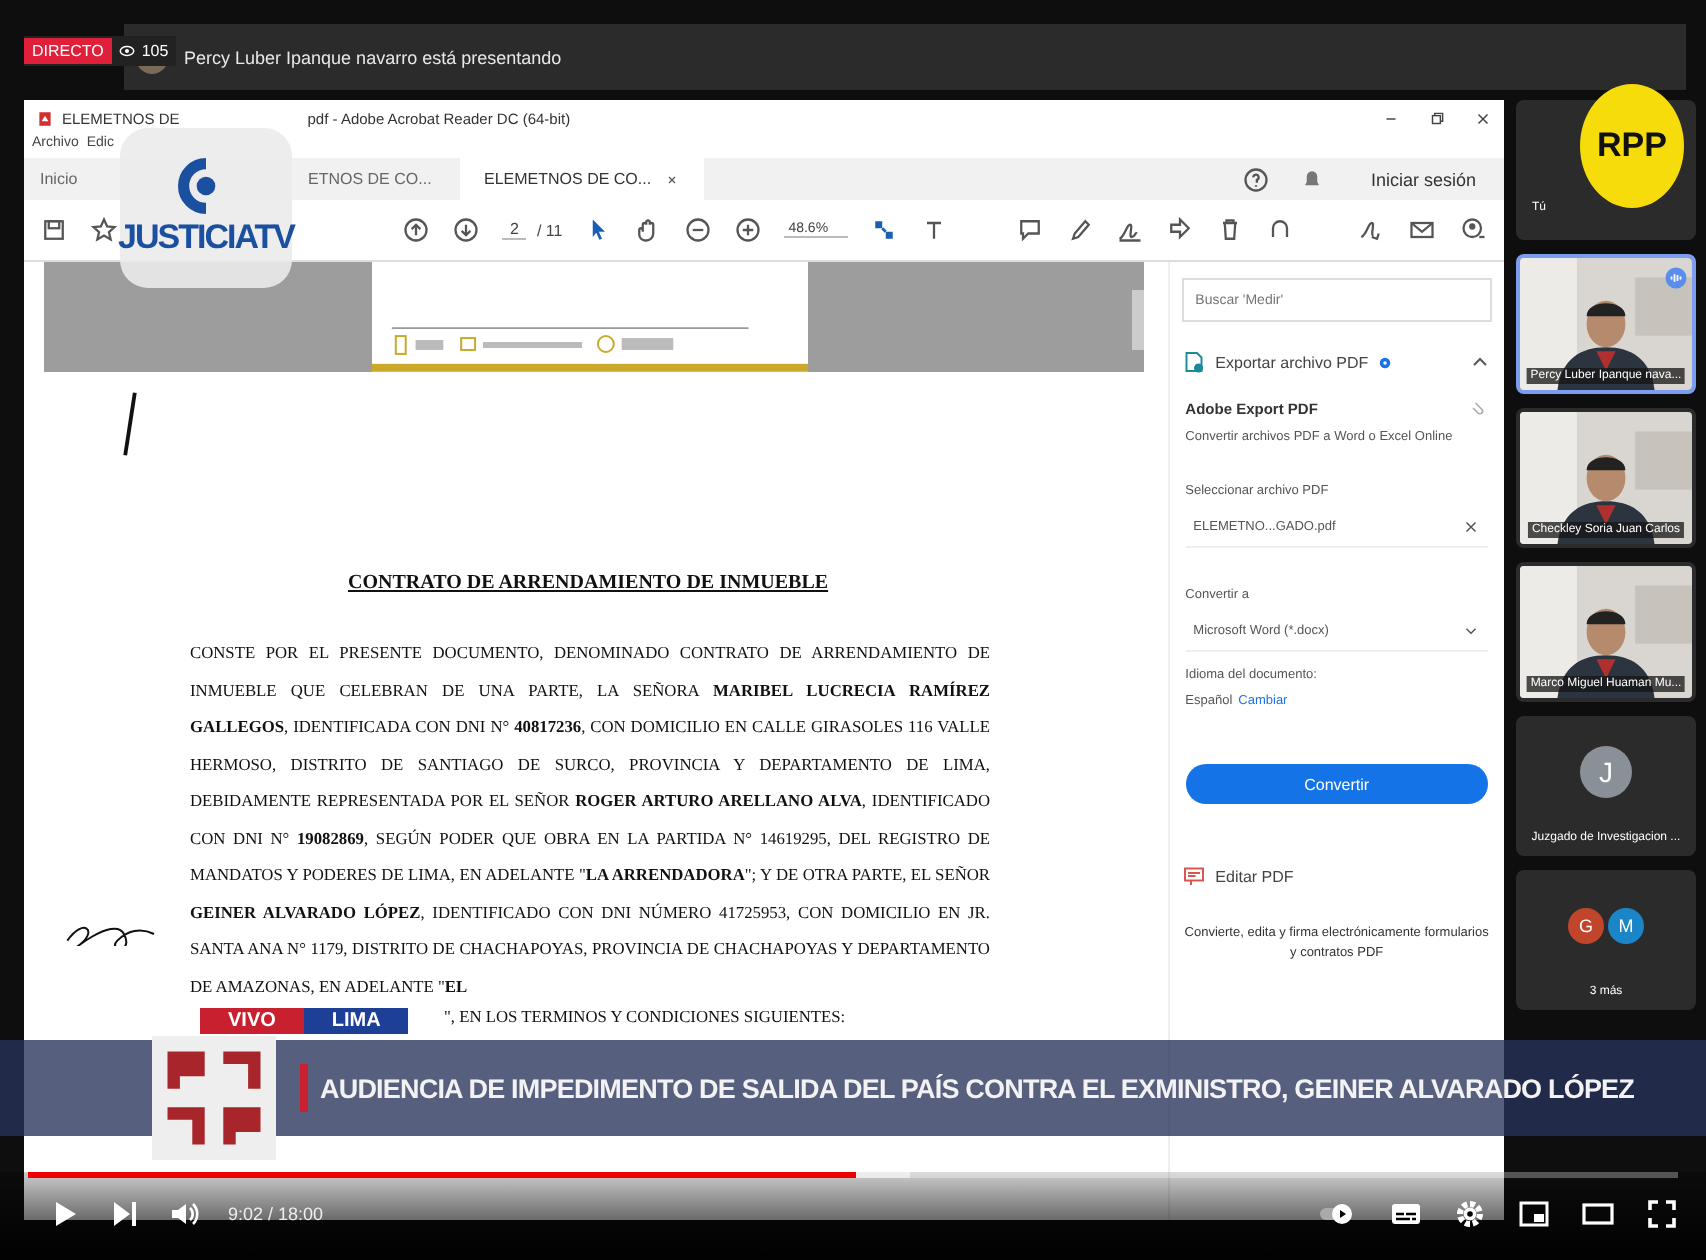 The image size is (1706, 1260). I want to click on avatar: J, so click(1606, 772).